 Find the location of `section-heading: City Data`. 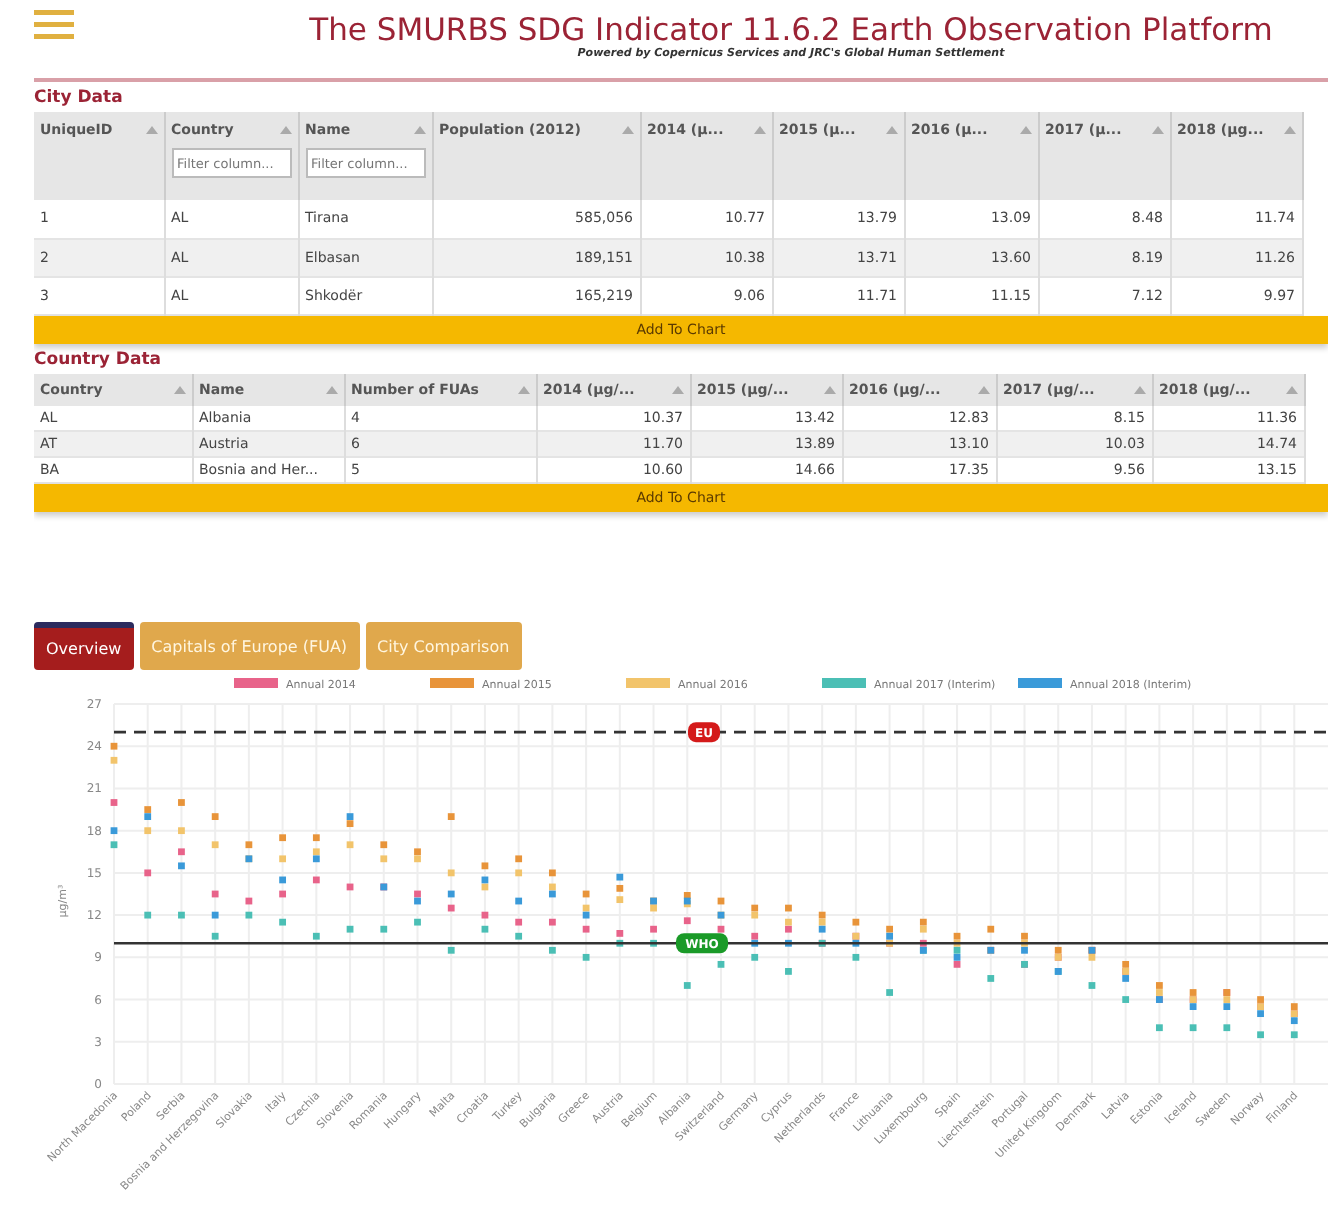

section-heading: City Data is located at coordinates (79, 99).